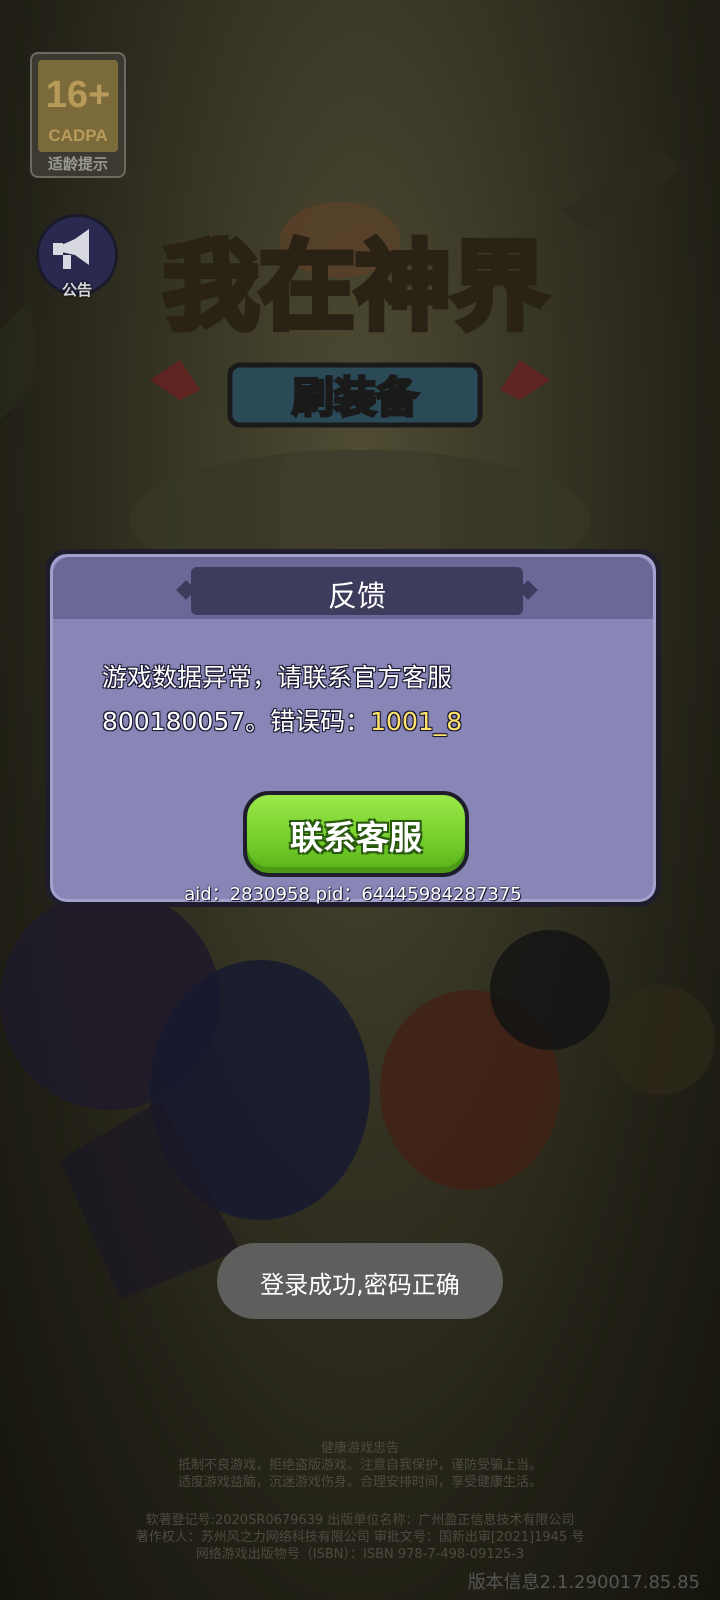 The width and height of the screenshot is (720, 1600). I want to click on age-rating-label: 适龄提示, so click(77, 164).